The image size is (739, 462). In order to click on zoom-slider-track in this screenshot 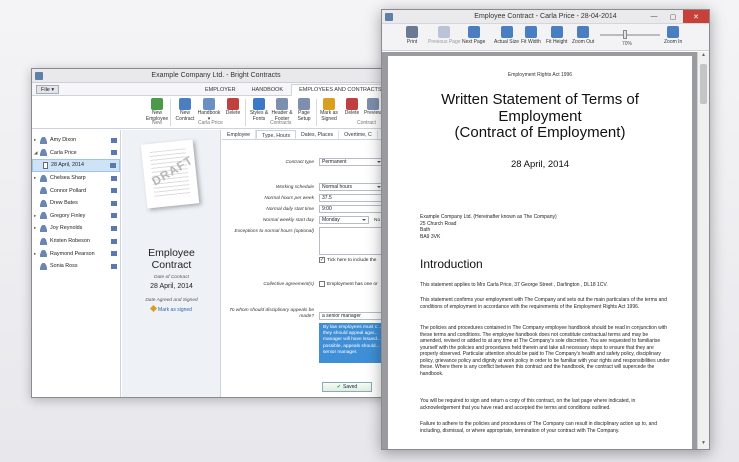, I will do `click(630, 35)`.